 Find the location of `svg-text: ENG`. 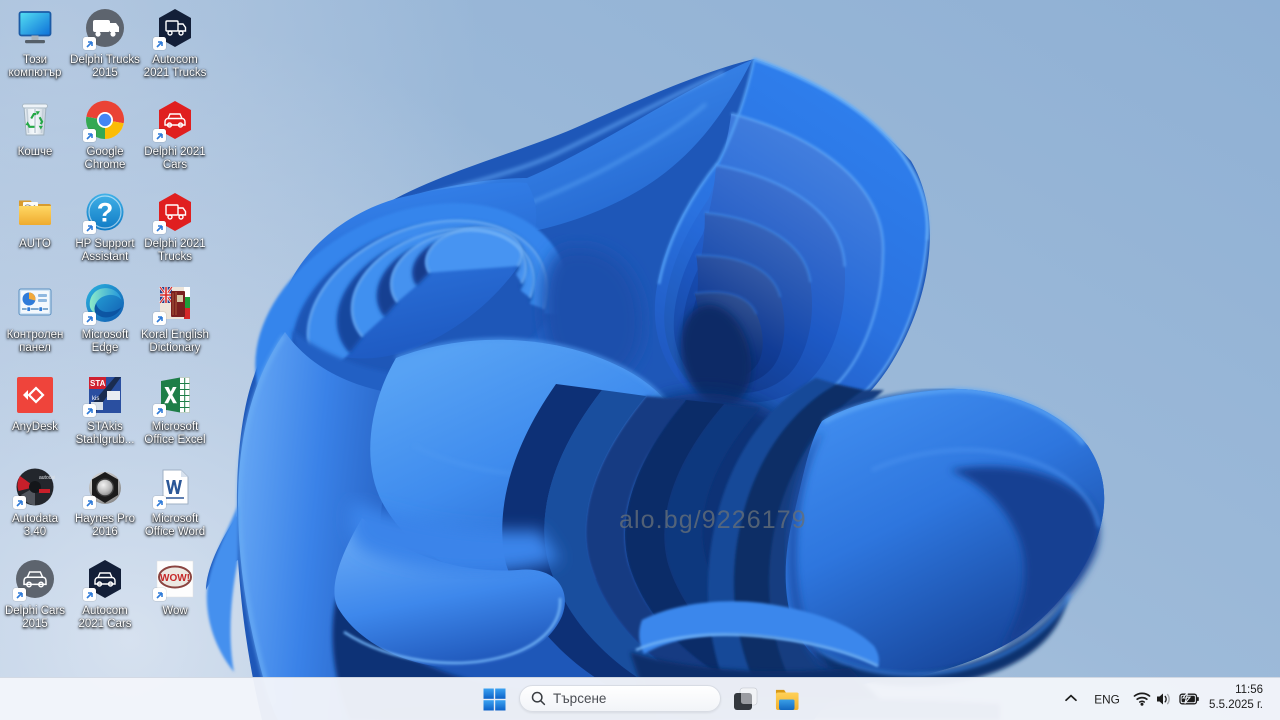

svg-text: ENG is located at coordinates (1107, 700).